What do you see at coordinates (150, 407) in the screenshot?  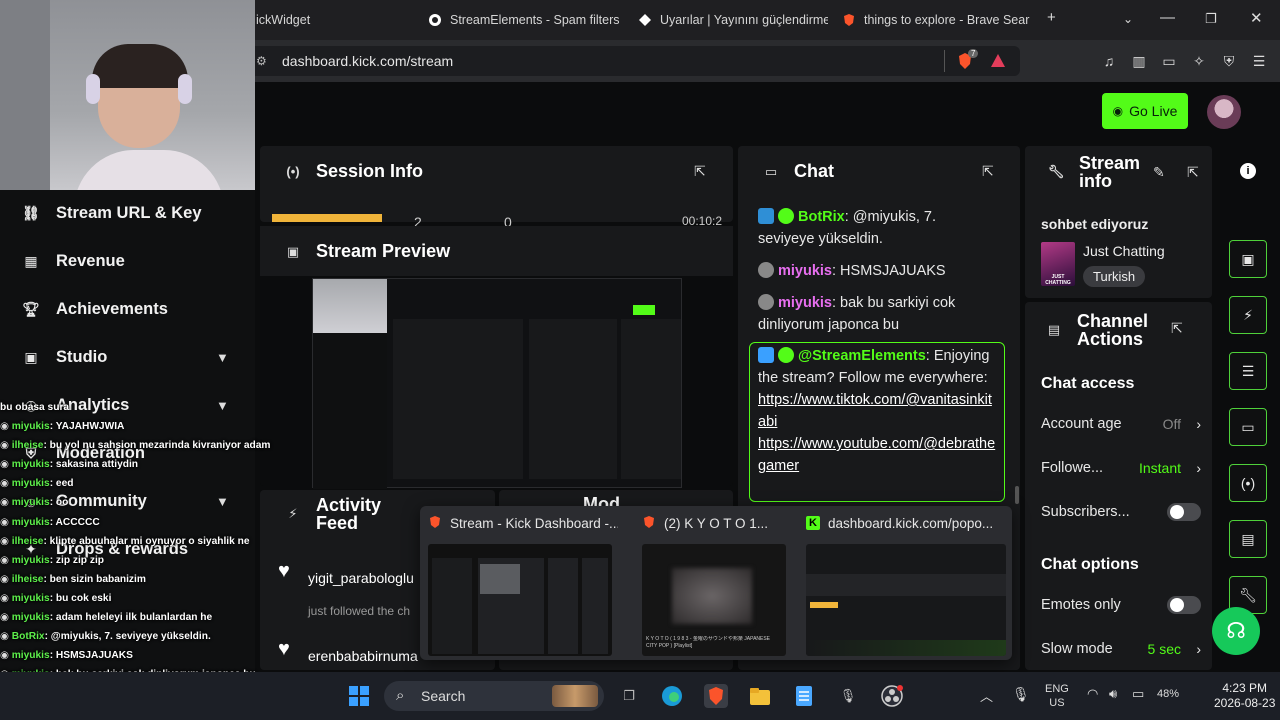 I see `overlay-chat-line: bu obasa sura` at bounding box center [150, 407].